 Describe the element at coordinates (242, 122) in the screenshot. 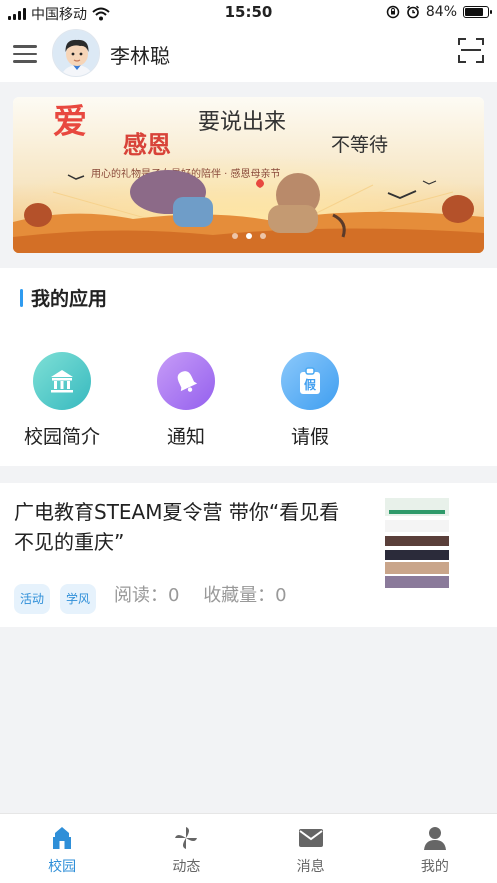

I see `banner-headline-top: 要说出来` at that location.